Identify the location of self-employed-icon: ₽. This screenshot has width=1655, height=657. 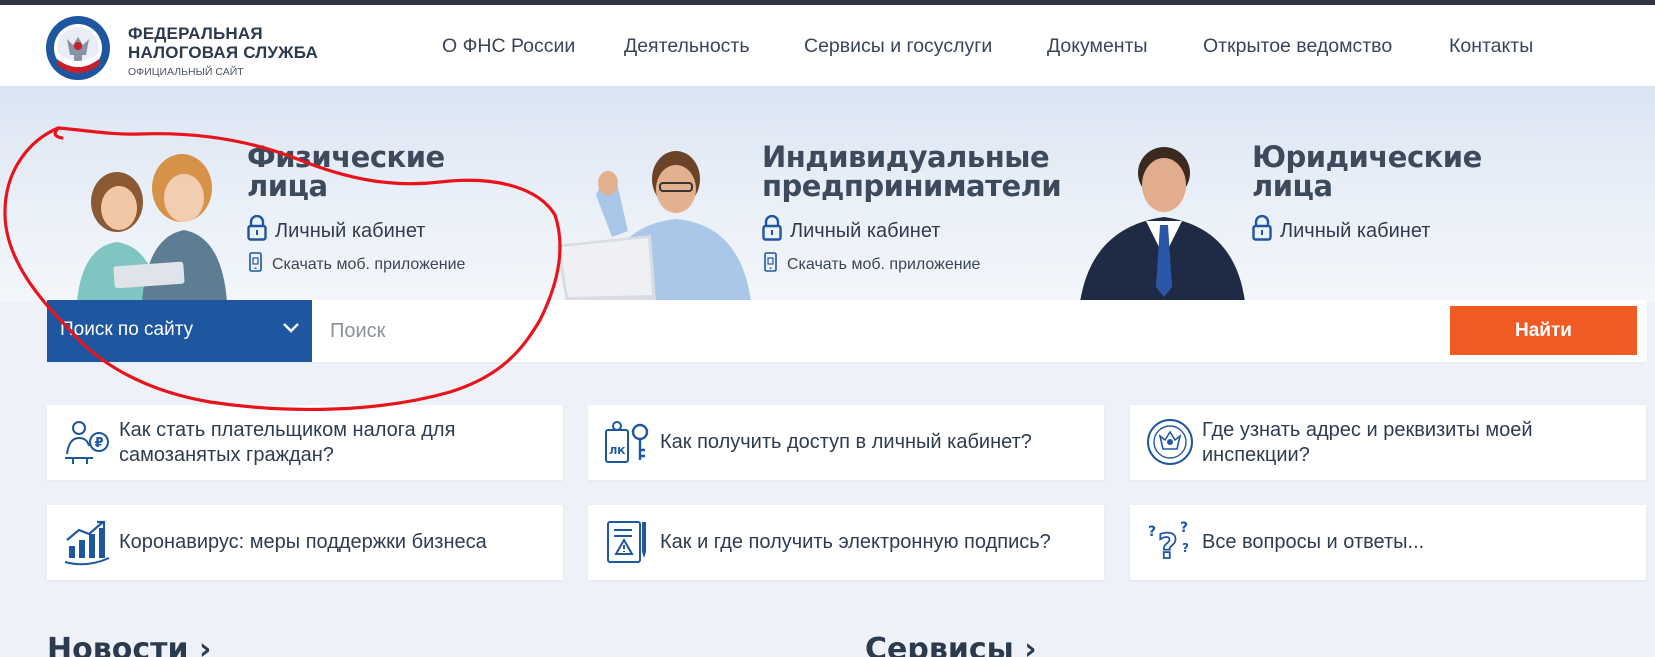
(87, 442).